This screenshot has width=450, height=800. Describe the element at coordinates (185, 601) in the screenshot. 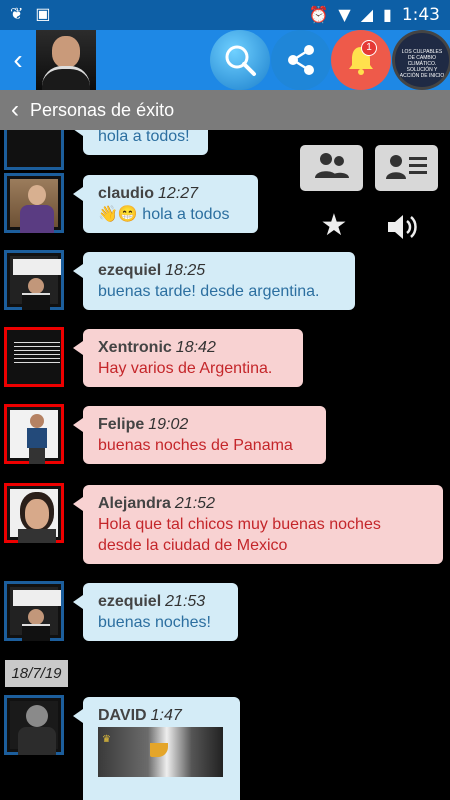

I see `message-time: 21:53` at that location.